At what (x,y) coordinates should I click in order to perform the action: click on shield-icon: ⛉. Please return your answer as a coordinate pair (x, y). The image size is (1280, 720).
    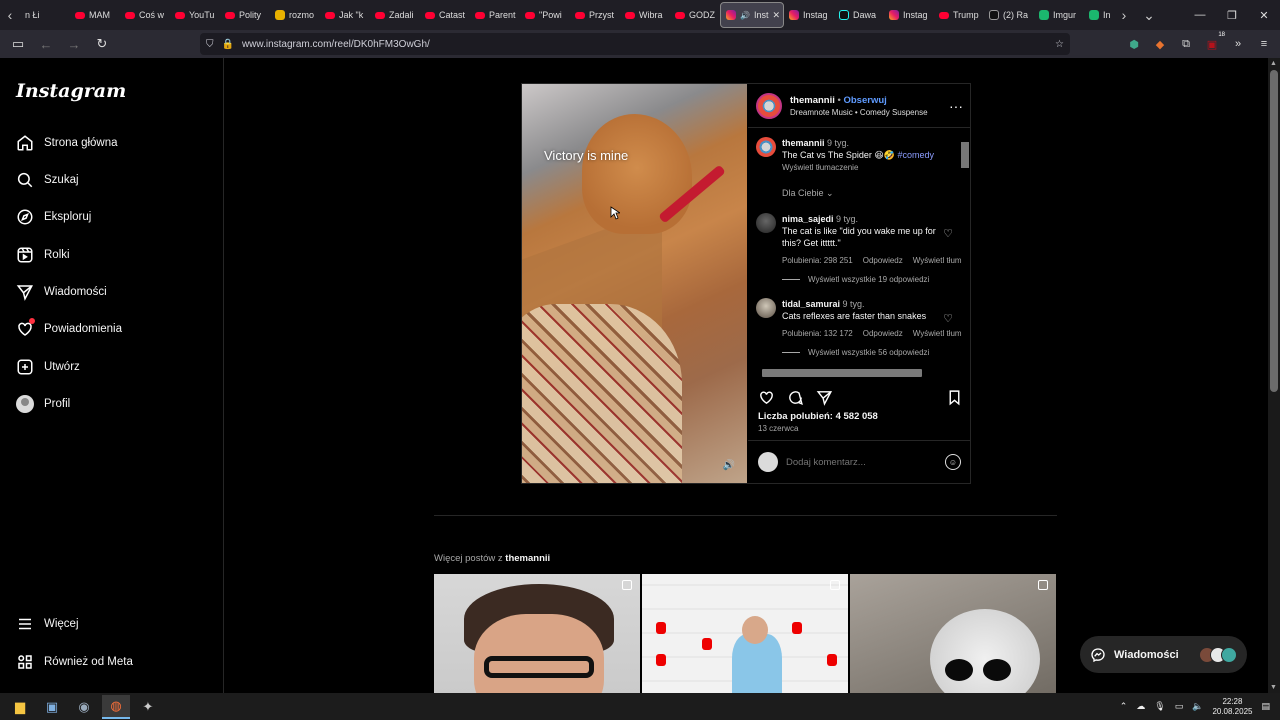
    Looking at the image, I should click on (210, 44).